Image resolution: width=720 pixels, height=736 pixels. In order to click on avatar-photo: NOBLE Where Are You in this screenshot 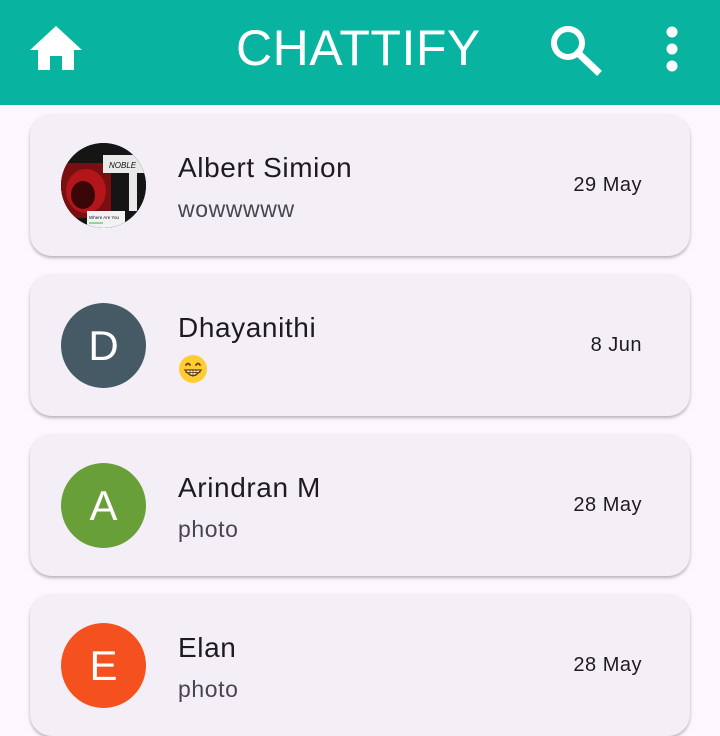, I will do `click(103, 185)`.